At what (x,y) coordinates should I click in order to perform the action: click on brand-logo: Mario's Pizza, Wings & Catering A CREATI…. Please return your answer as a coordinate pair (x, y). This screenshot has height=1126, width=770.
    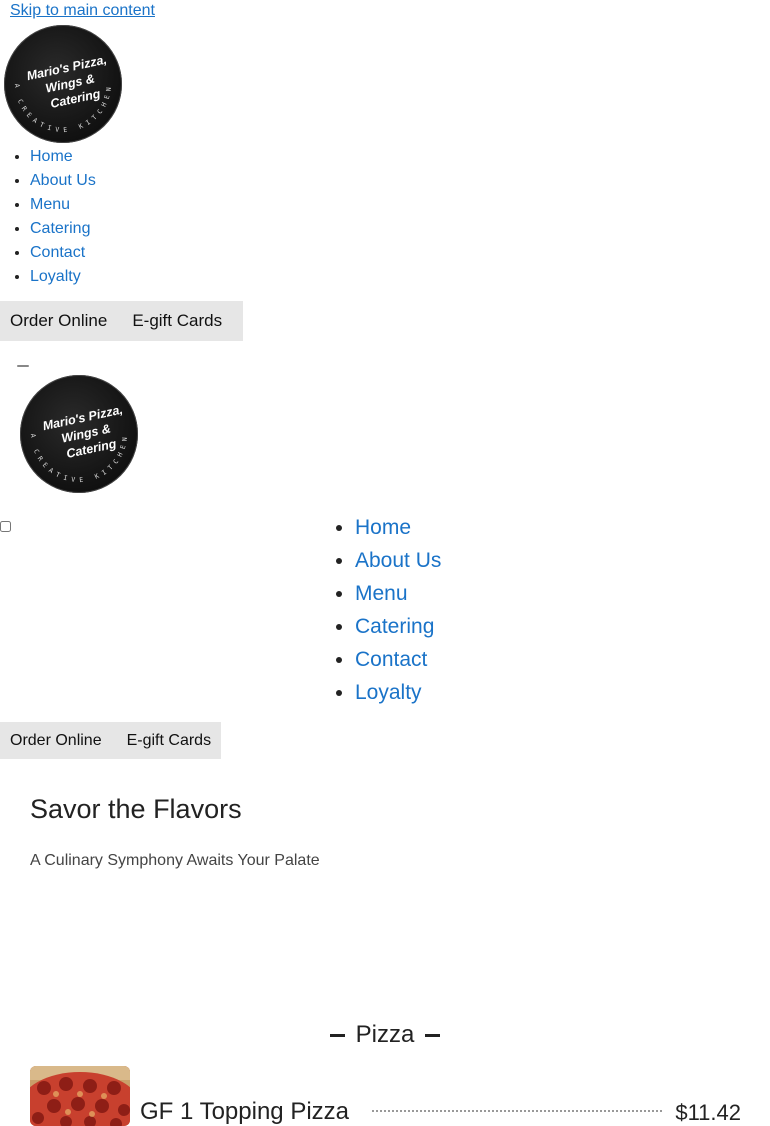
    Looking at the image, I should click on (63, 84).